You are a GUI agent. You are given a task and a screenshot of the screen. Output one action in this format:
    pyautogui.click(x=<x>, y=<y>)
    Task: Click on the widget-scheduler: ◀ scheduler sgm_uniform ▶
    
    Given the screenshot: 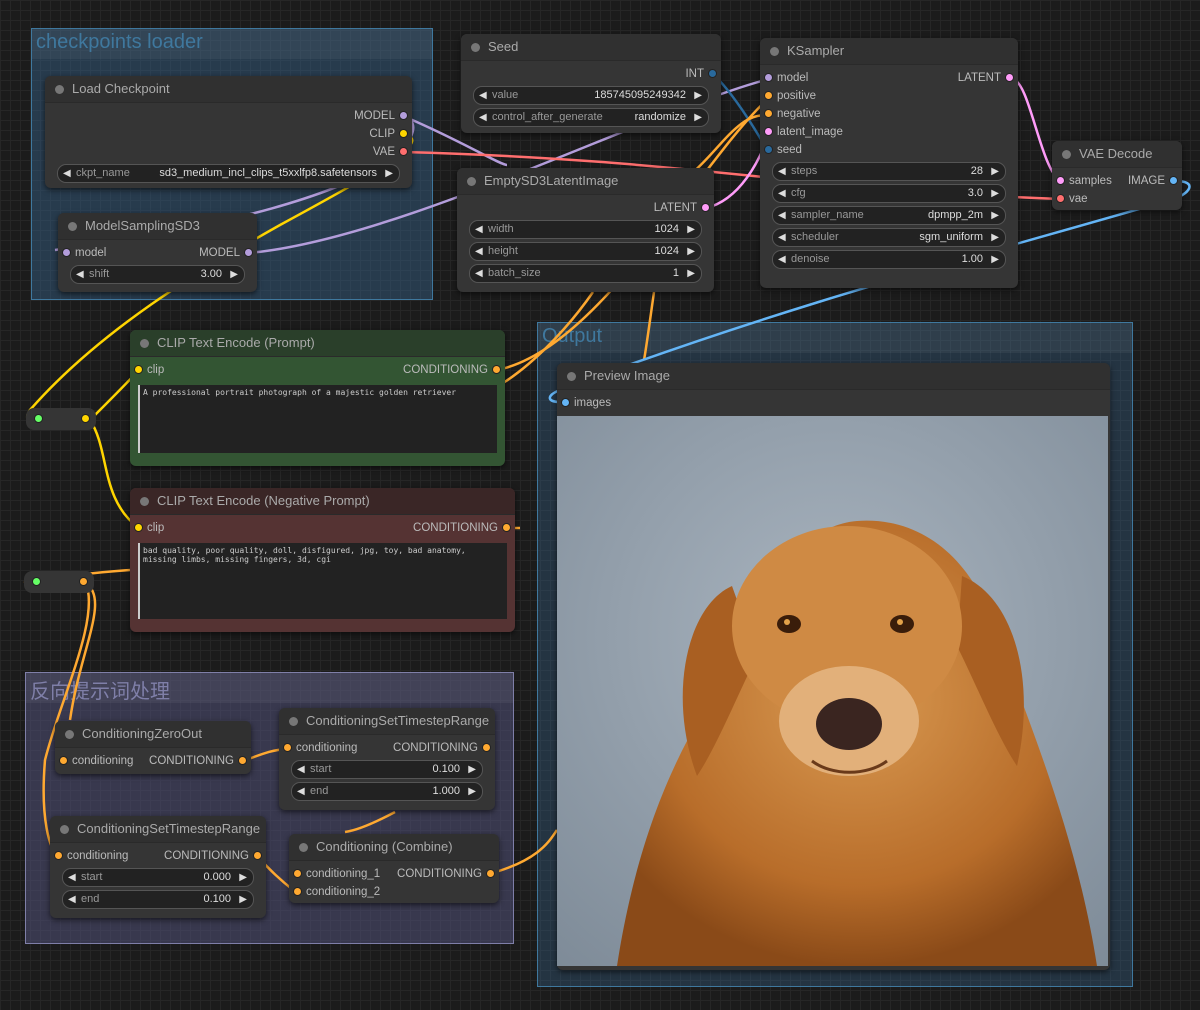 What is the action you would take?
    pyautogui.click(x=889, y=237)
    